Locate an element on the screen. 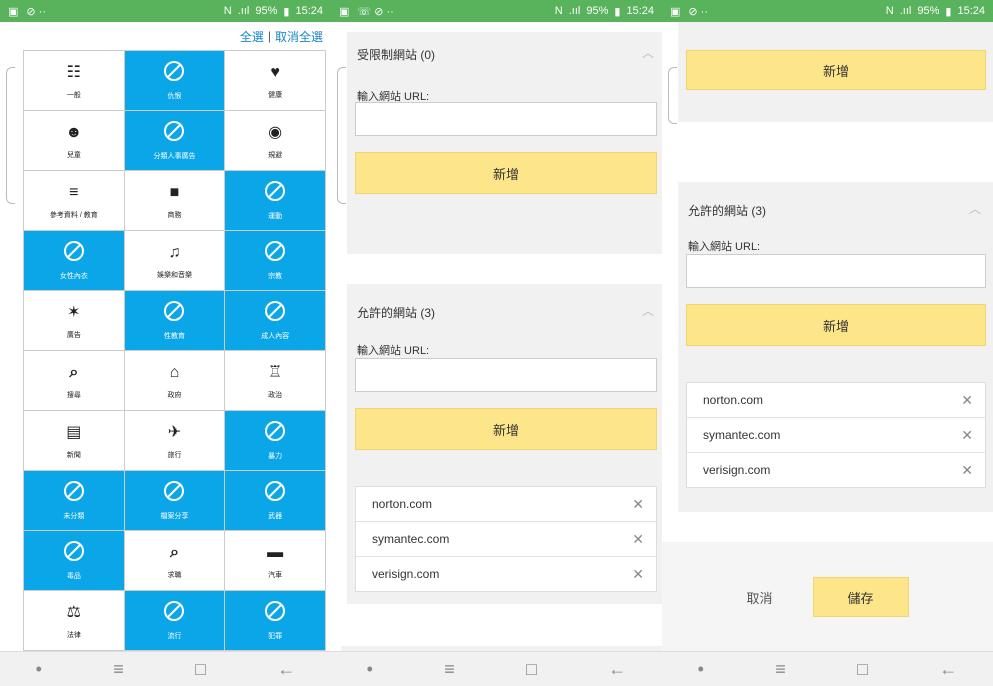 This screenshot has height=686, width=993. category-cell: 流行 is located at coordinates (175, 621).